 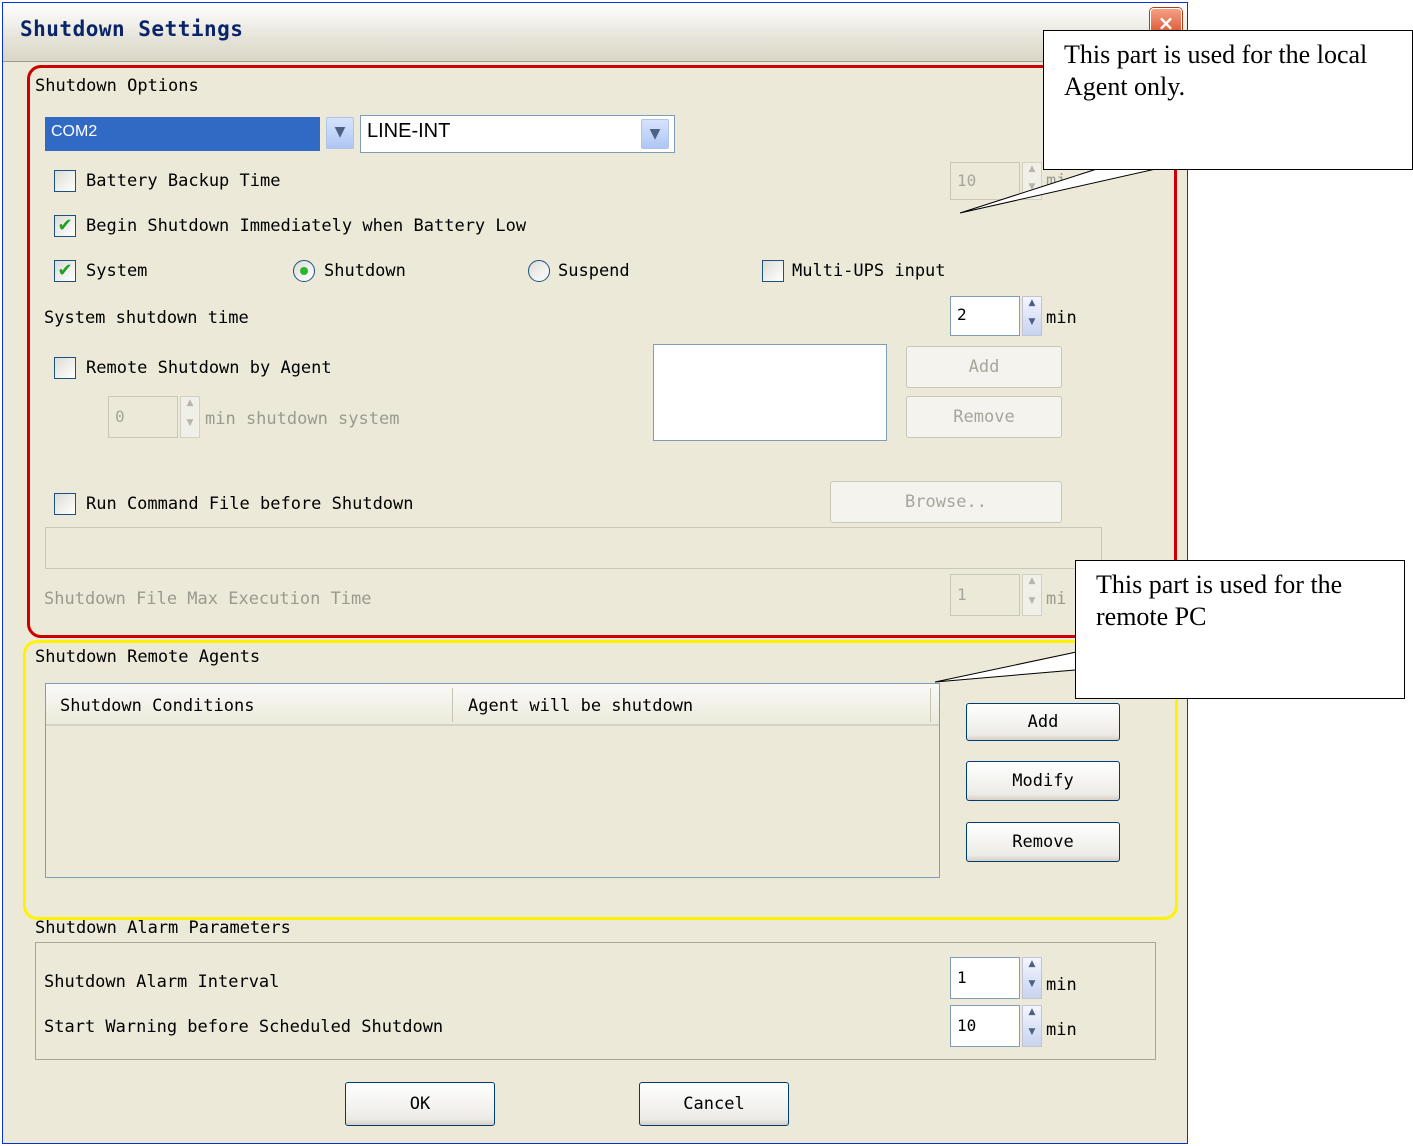 I want to click on remote-pc-callout: This part is used for the remote PC, so click(x=1240, y=629).